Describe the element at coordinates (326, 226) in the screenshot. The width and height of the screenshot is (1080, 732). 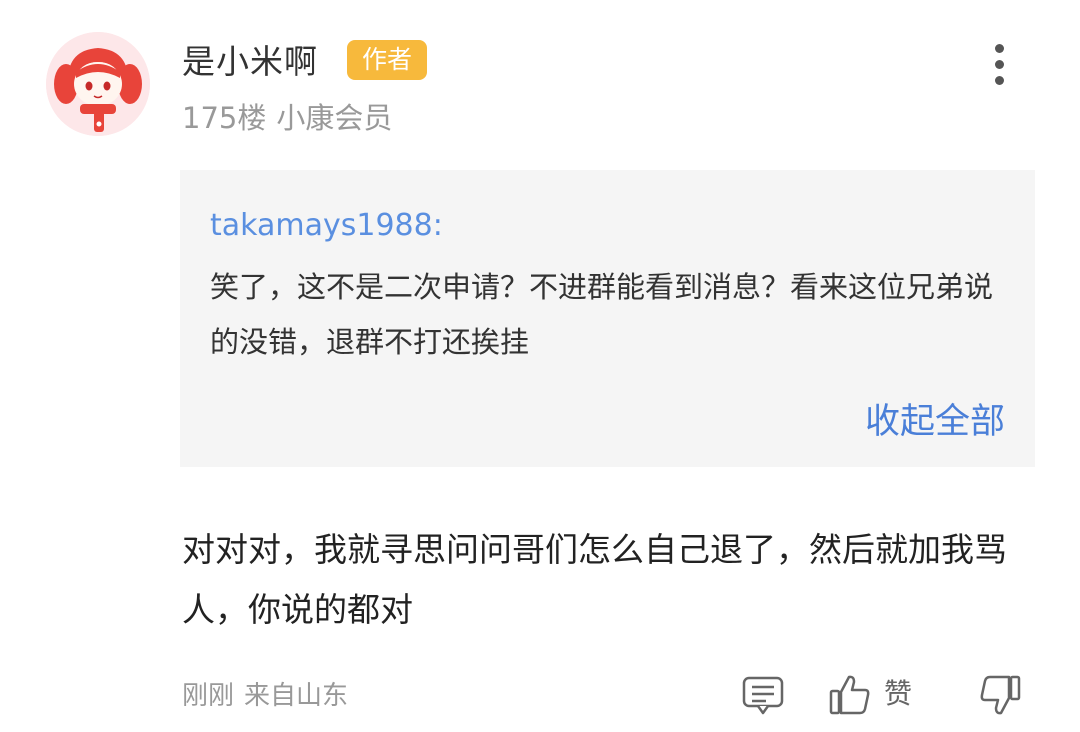
I see `quoted-username: takamays1988:` at that location.